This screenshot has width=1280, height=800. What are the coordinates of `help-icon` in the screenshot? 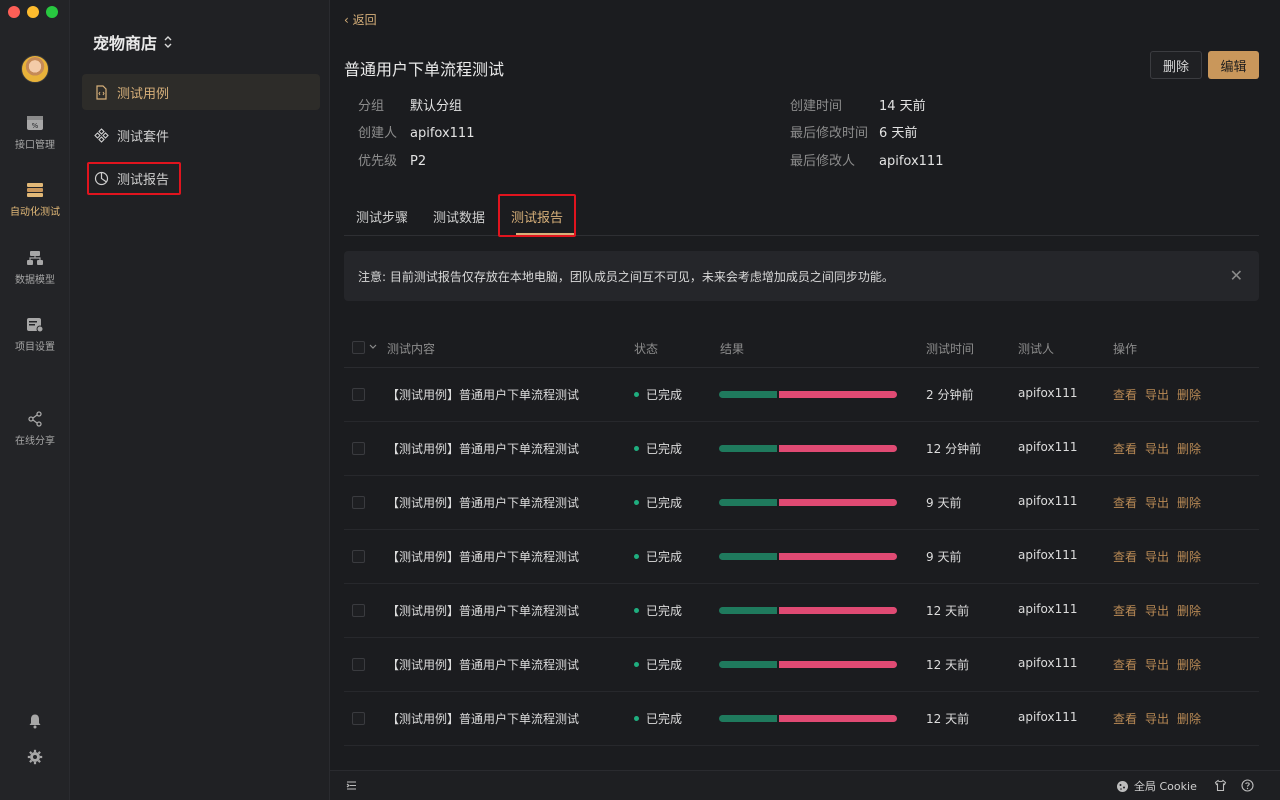 It's located at (1247, 785).